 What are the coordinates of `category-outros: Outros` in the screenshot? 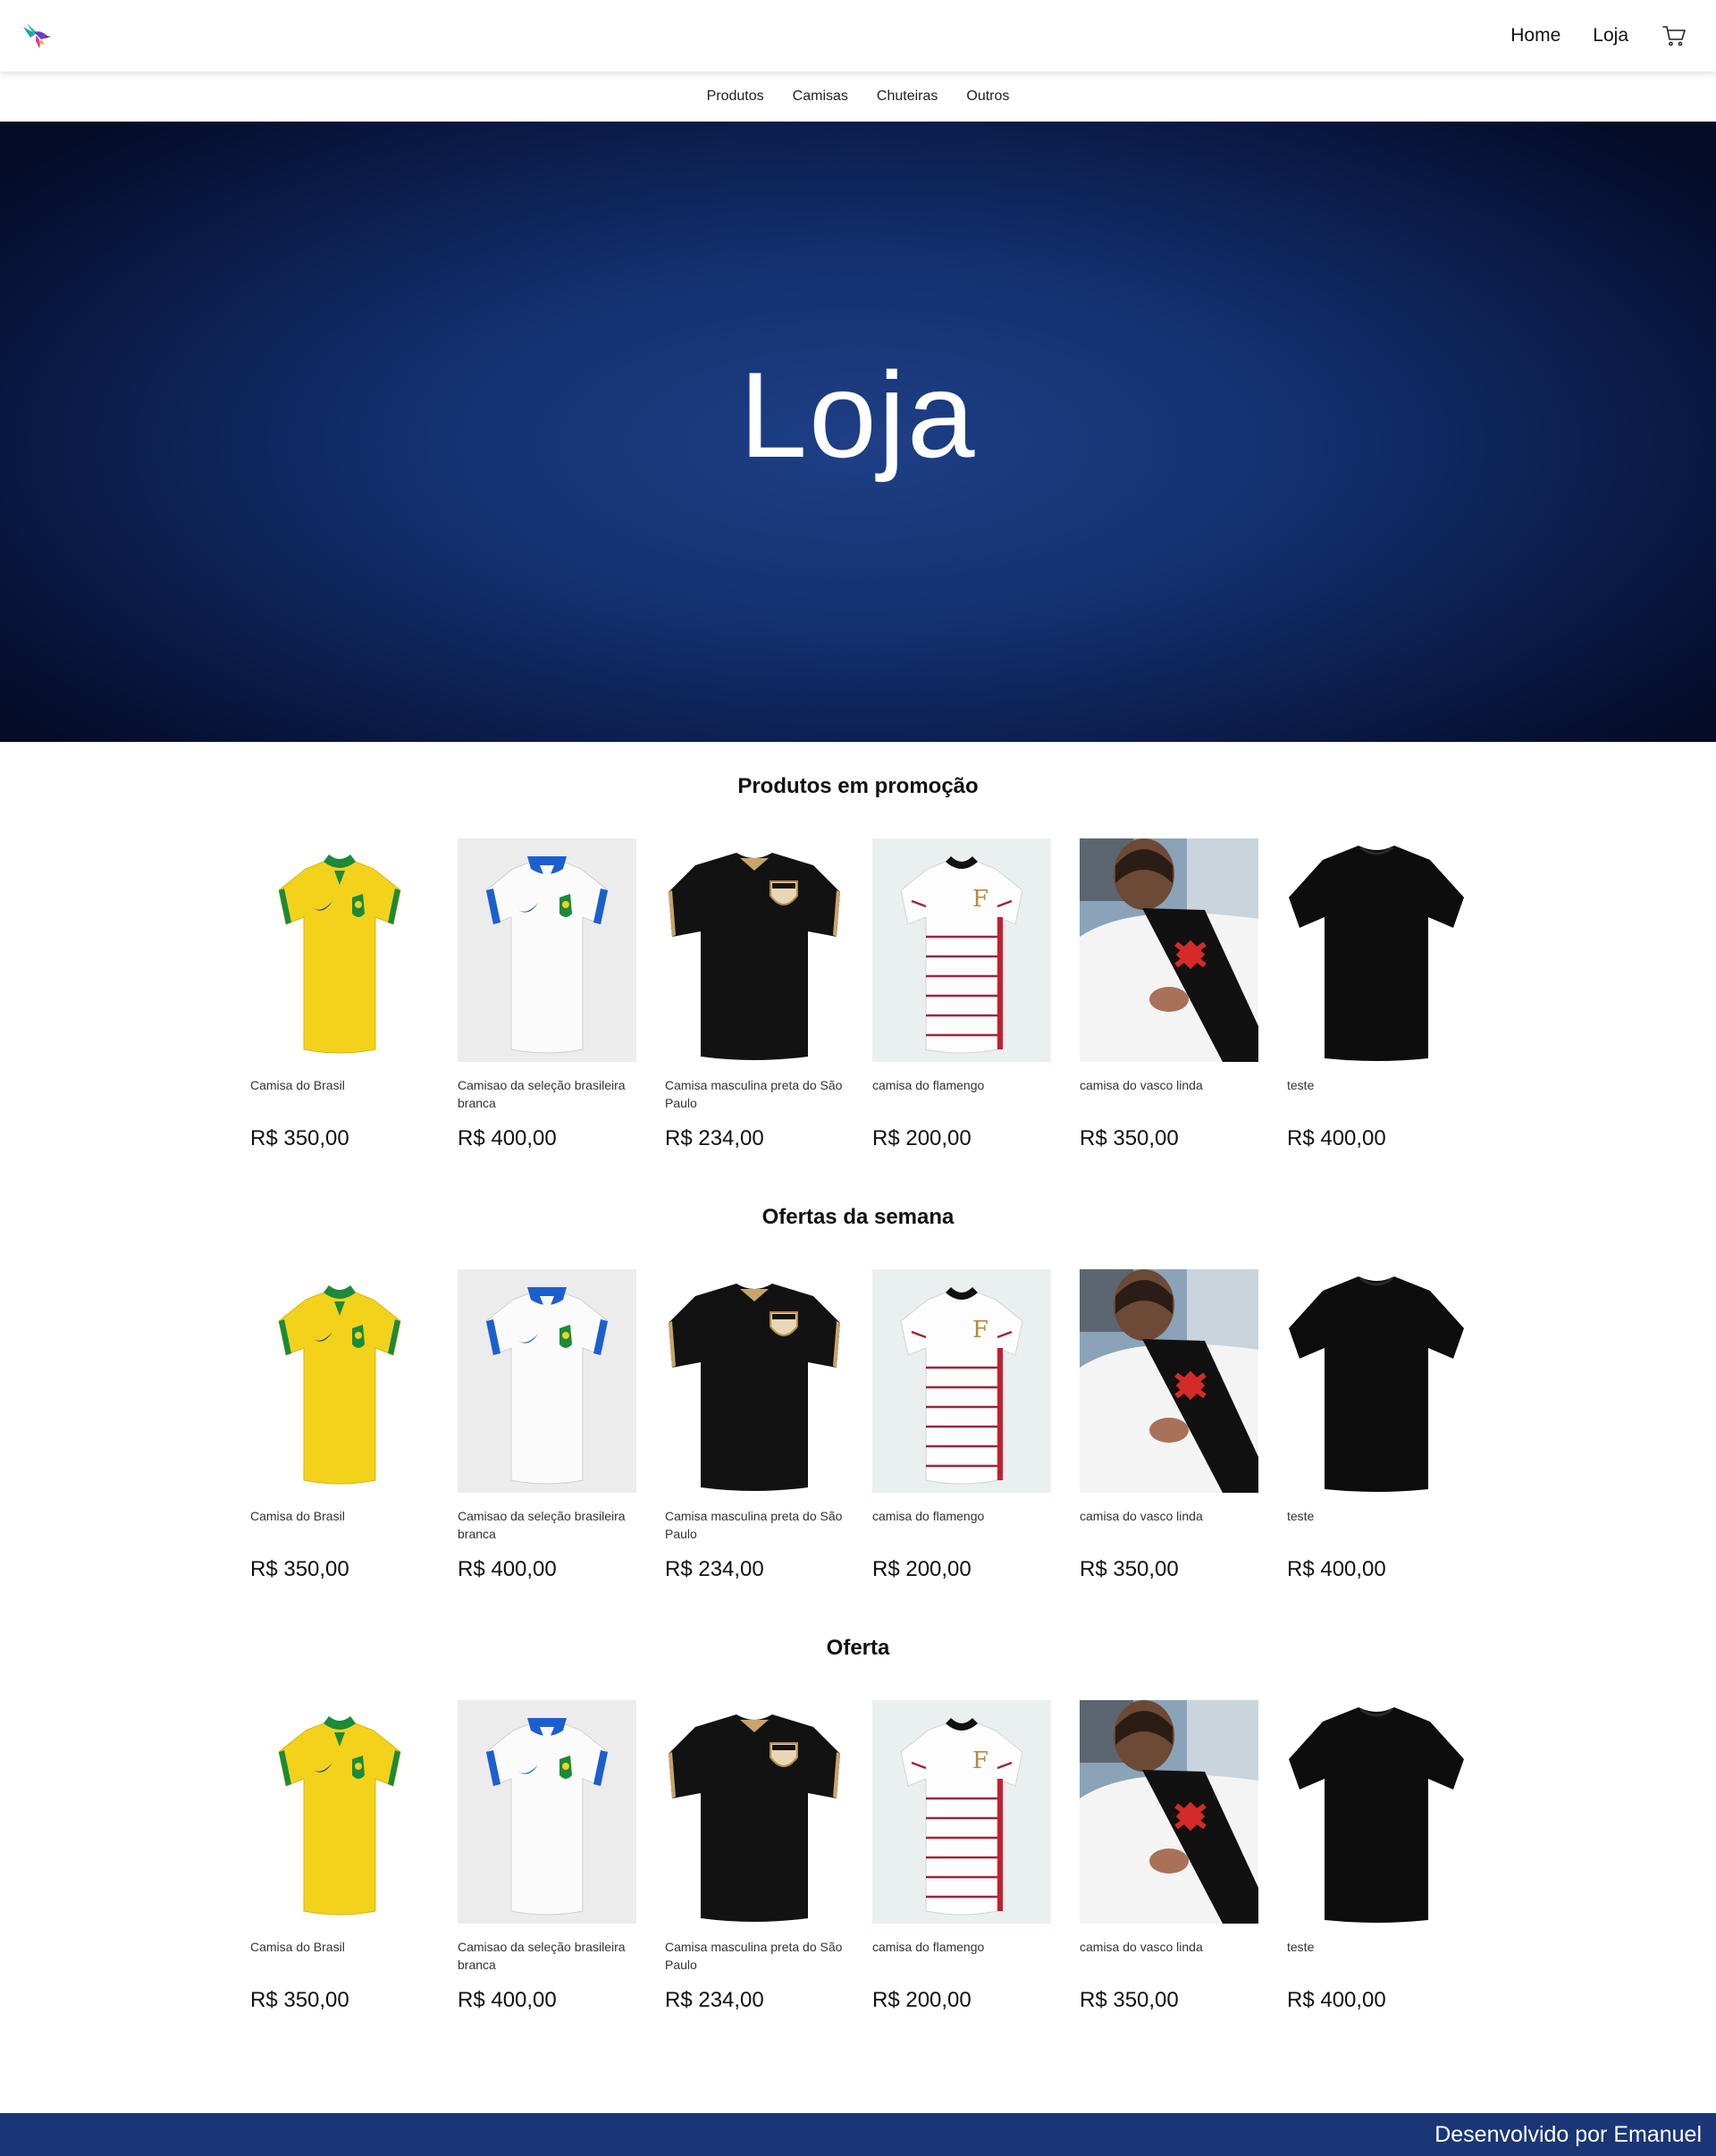 It's located at (988, 97).